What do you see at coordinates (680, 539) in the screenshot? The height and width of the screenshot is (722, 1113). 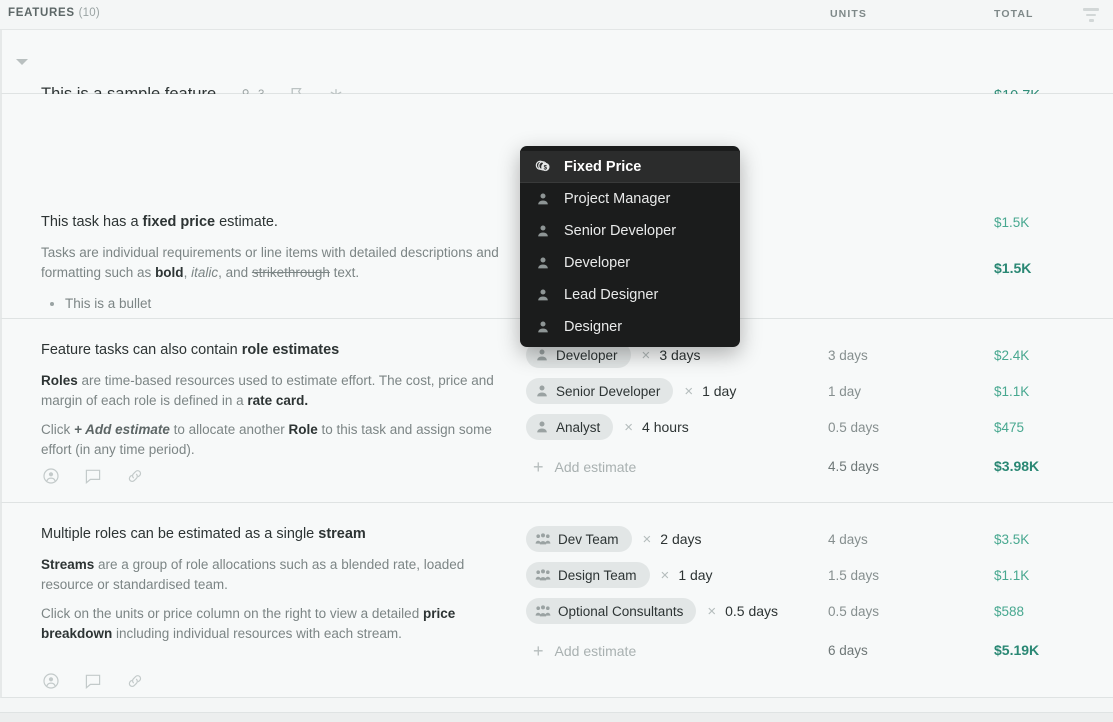 I see `estimate-value: 2 days` at bounding box center [680, 539].